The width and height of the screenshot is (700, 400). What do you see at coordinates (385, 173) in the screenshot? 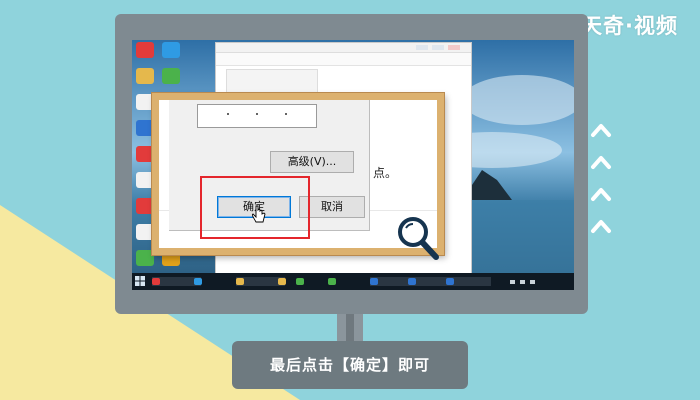
I see `background-window-text: 点。` at bounding box center [385, 173].